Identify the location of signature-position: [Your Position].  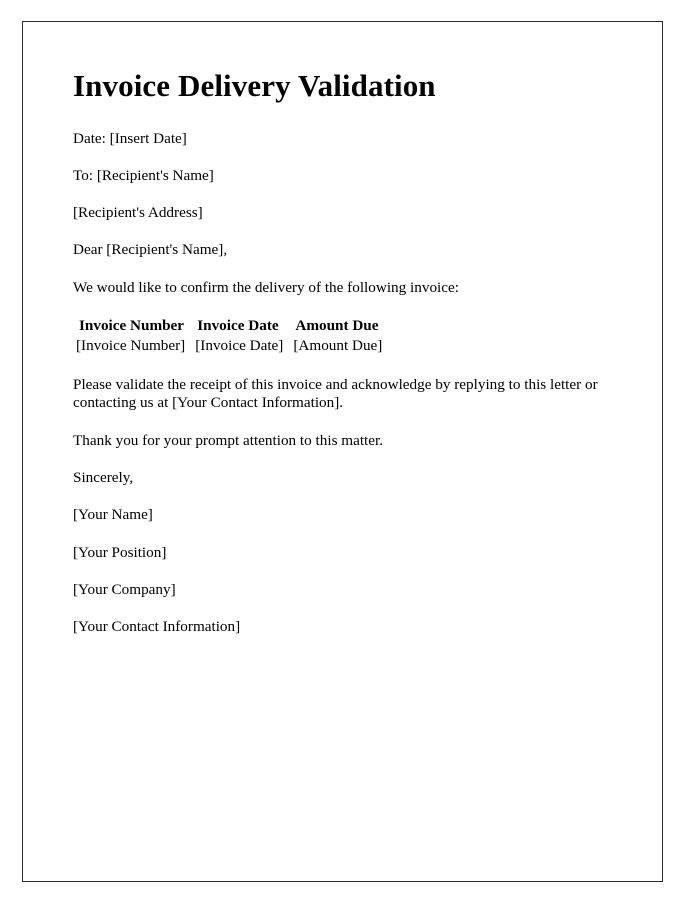
(120, 552).